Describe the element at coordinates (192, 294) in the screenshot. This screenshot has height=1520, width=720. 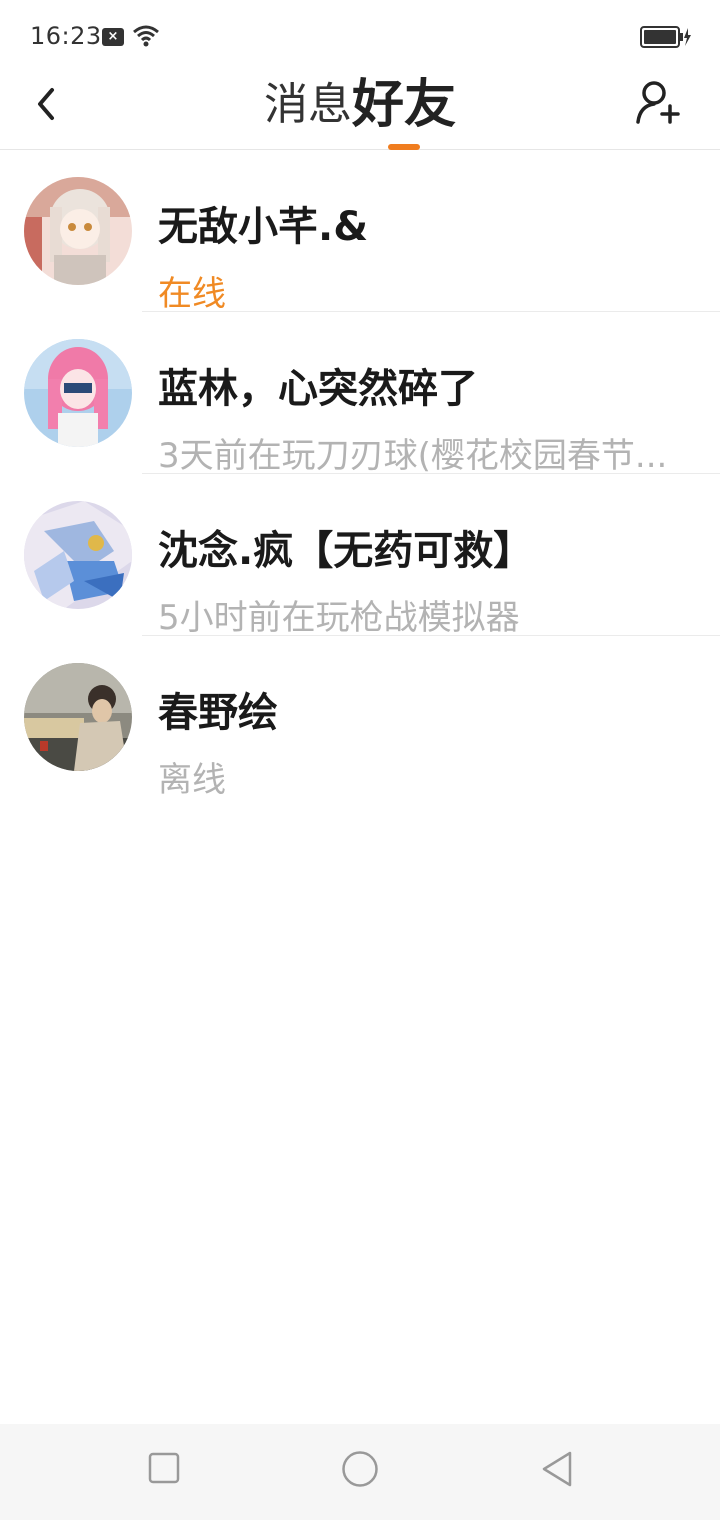
I see `friend-status: 在线` at that location.